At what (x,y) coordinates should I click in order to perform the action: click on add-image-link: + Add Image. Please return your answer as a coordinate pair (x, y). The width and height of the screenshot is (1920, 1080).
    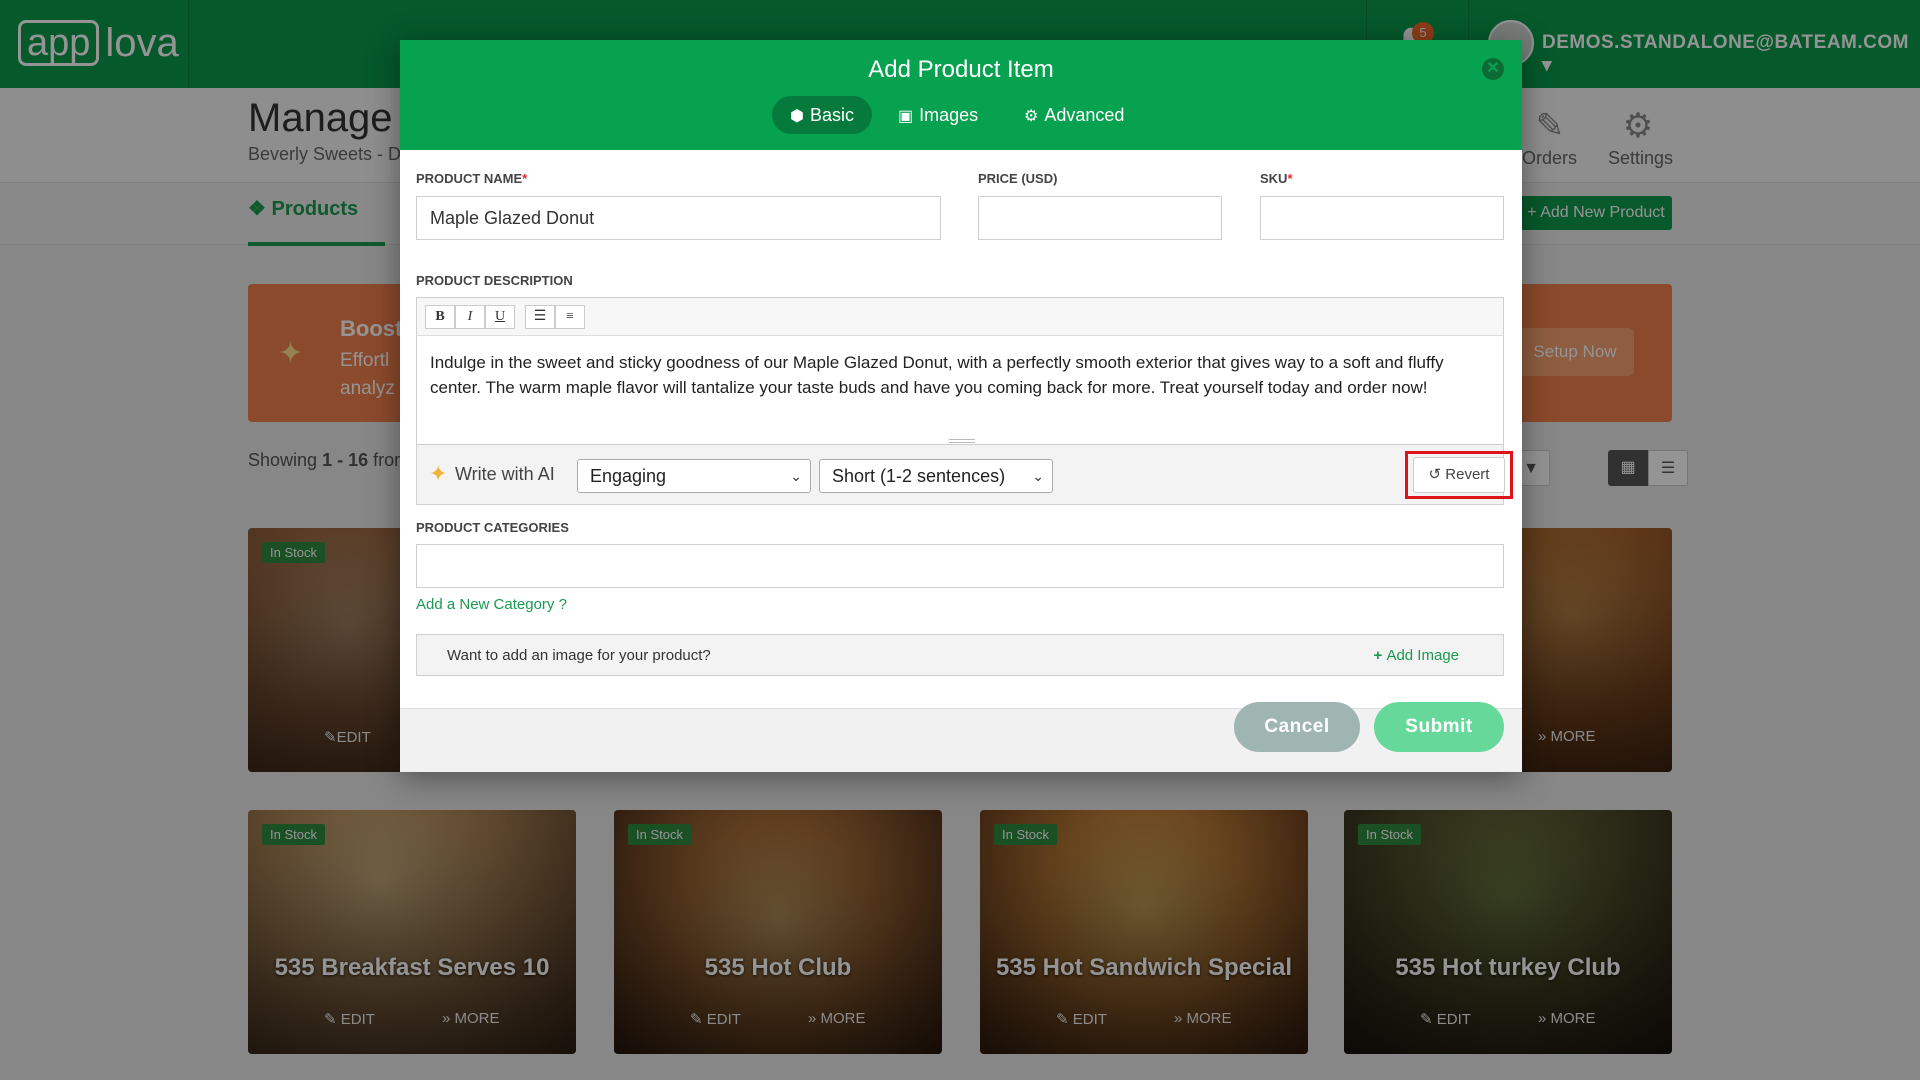
    Looking at the image, I should click on (1416, 655).